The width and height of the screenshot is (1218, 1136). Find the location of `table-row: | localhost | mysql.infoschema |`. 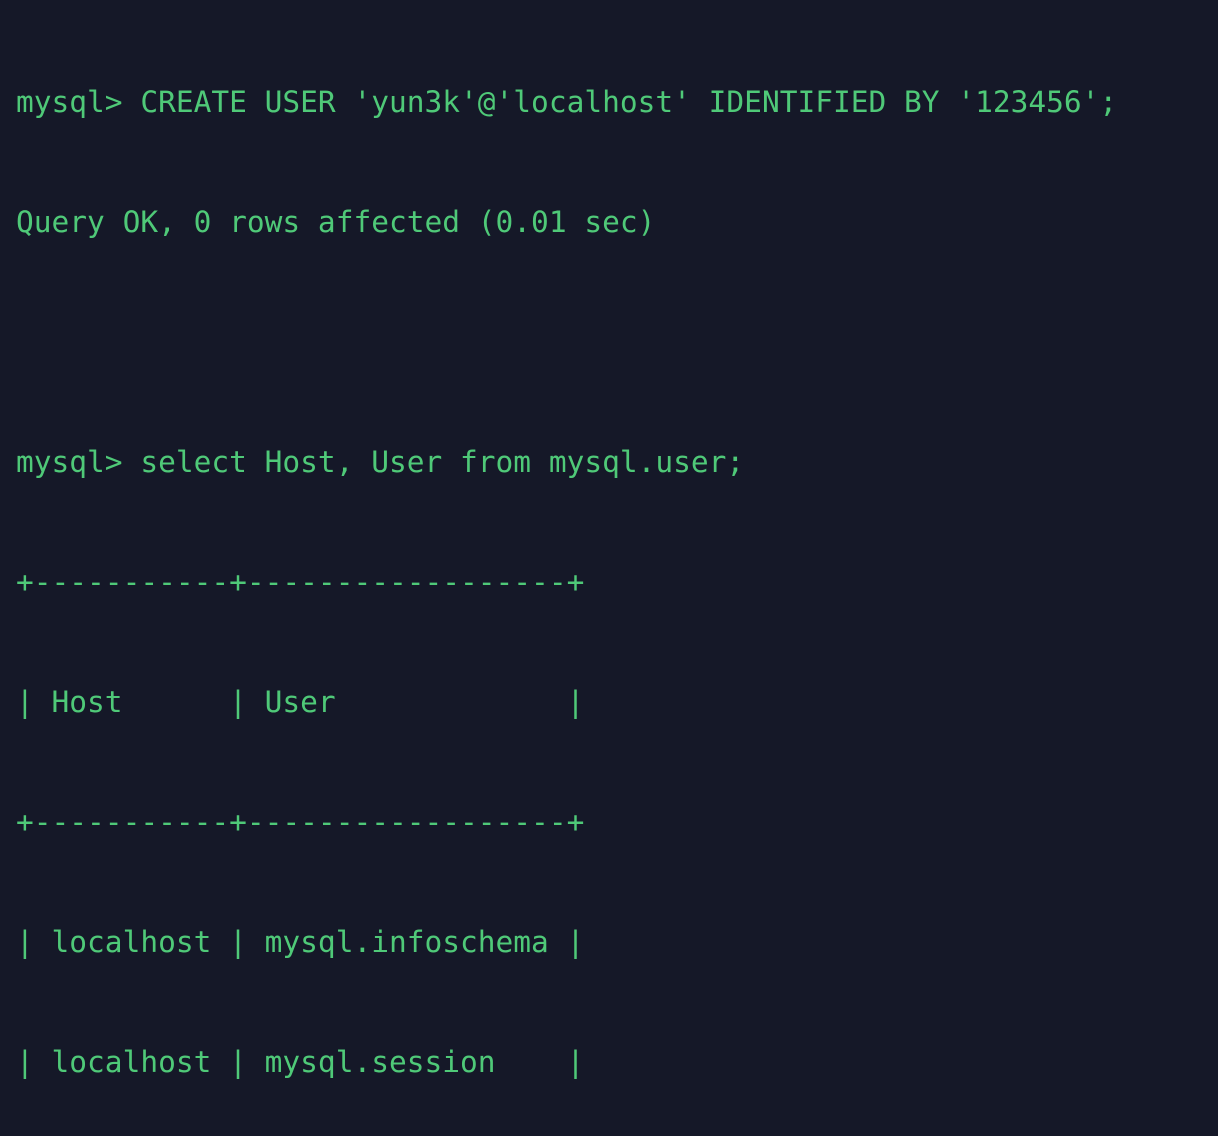

table-row: | localhost | mysql.infoschema | is located at coordinates (300, 942).